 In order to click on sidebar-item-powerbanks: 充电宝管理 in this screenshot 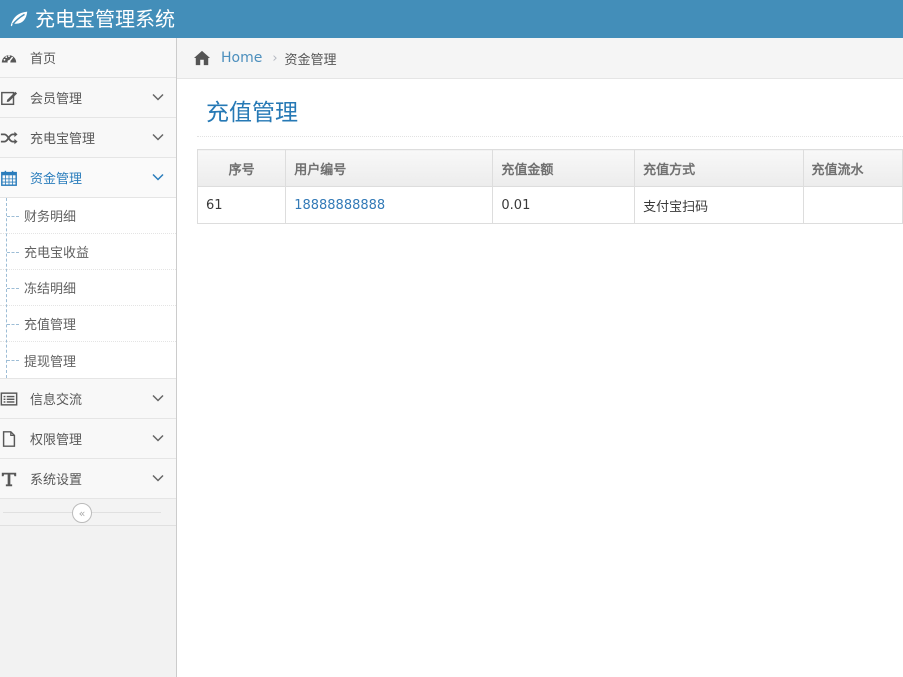, I will do `click(88, 138)`.